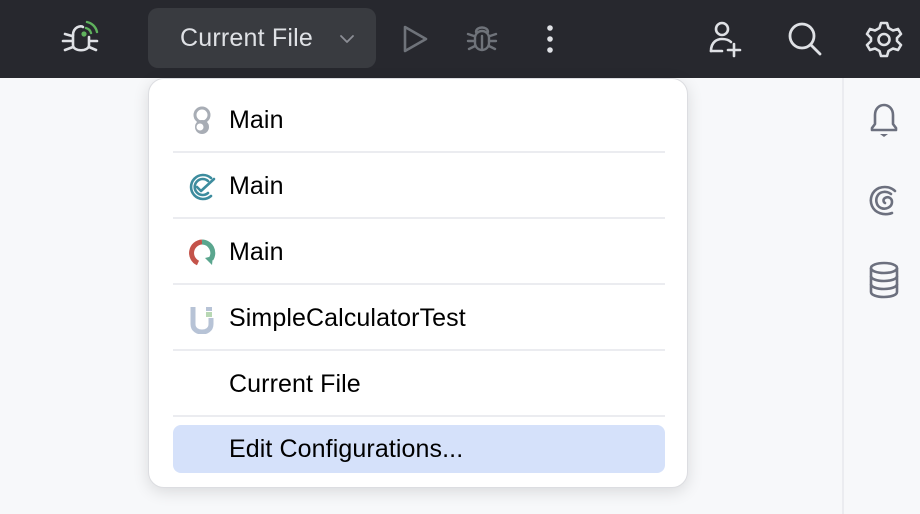  What do you see at coordinates (419, 186) in the screenshot?
I see `menu-item-coverage-main: Main` at bounding box center [419, 186].